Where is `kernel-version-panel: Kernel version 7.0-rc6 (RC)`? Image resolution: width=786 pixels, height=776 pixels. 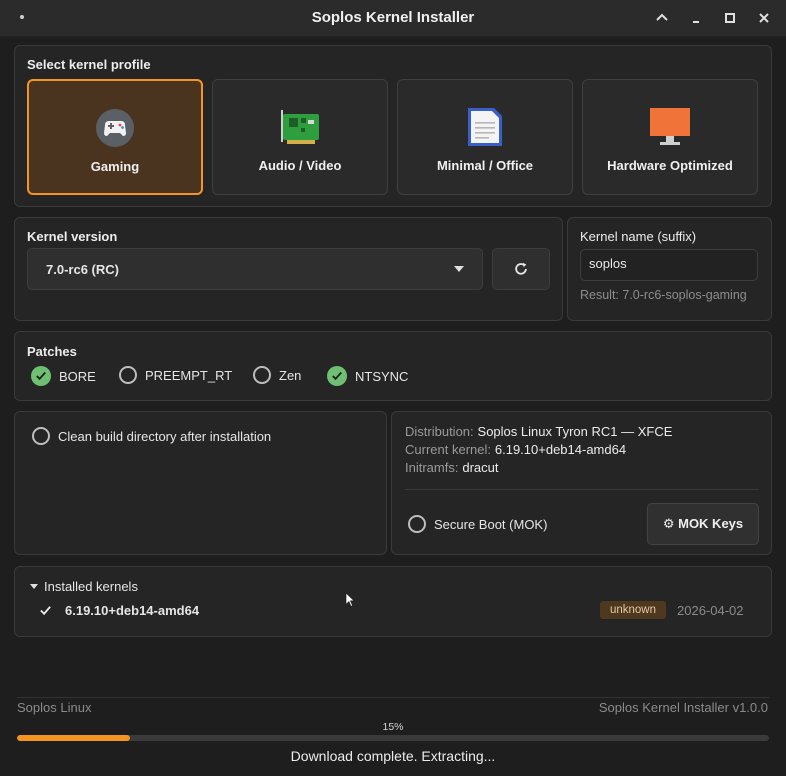 kernel-version-panel: Kernel version 7.0-rc6 (RC) is located at coordinates (288, 269).